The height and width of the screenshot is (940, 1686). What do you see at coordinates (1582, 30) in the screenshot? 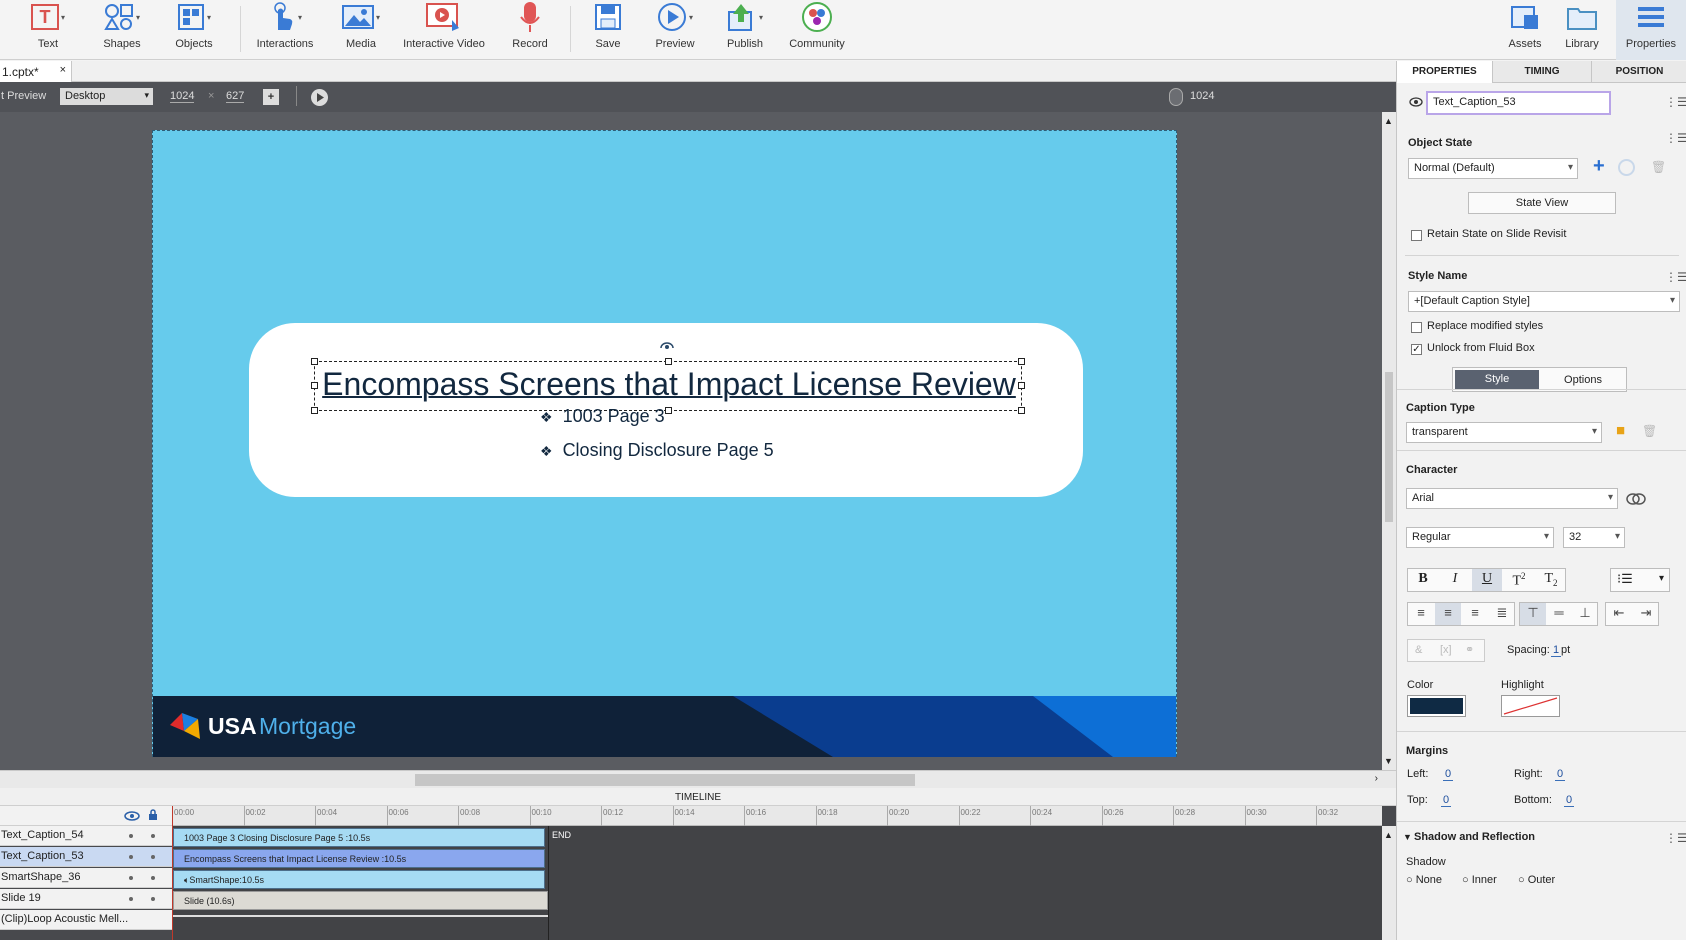
I see `library-button: Library` at bounding box center [1582, 30].